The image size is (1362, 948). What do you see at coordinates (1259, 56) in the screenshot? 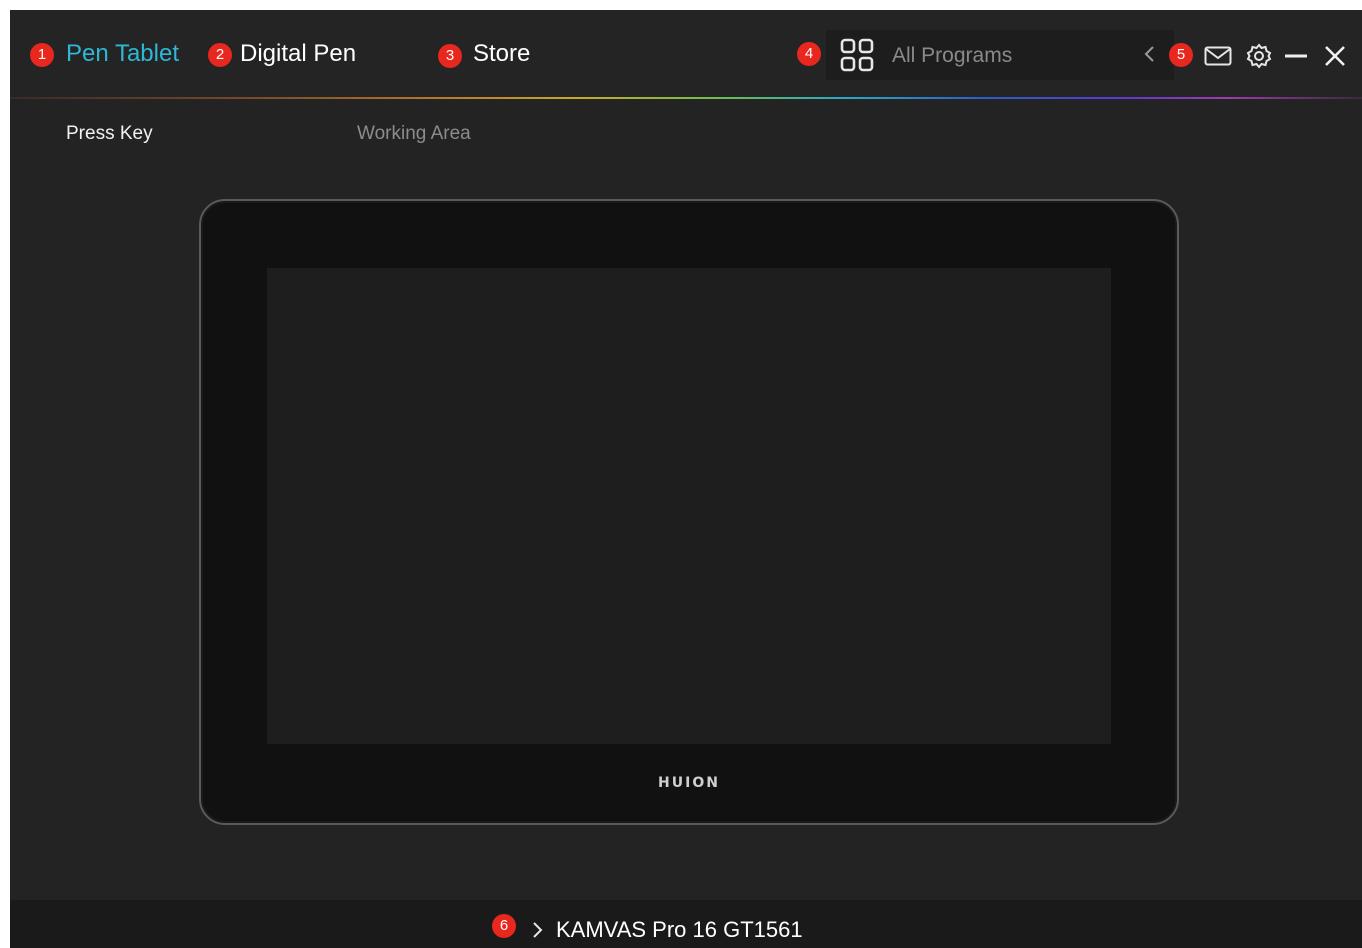
I see `gear-icon` at bounding box center [1259, 56].